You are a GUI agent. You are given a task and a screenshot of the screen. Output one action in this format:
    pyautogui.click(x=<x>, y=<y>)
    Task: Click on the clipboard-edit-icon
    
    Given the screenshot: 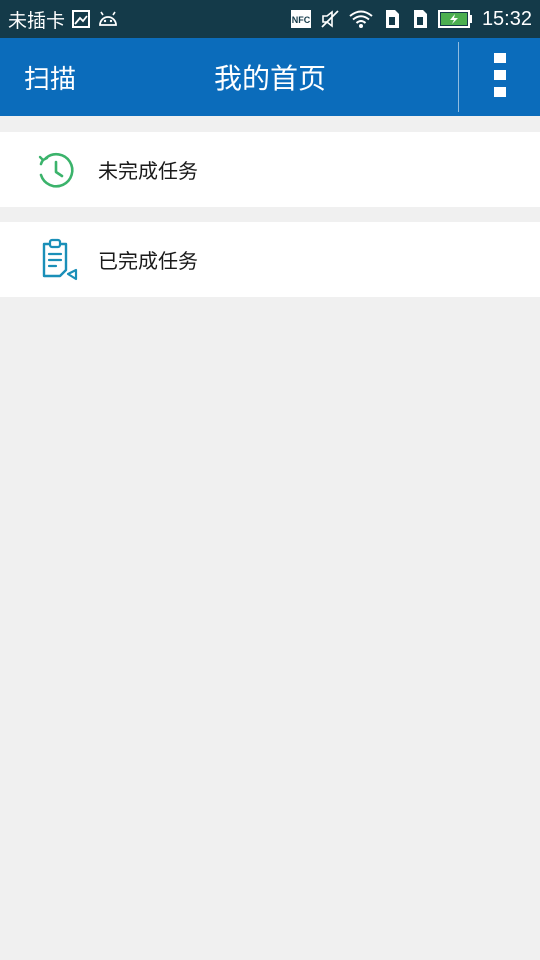 What is the action you would take?
    pyautogui.click(x=57, y=259)
    